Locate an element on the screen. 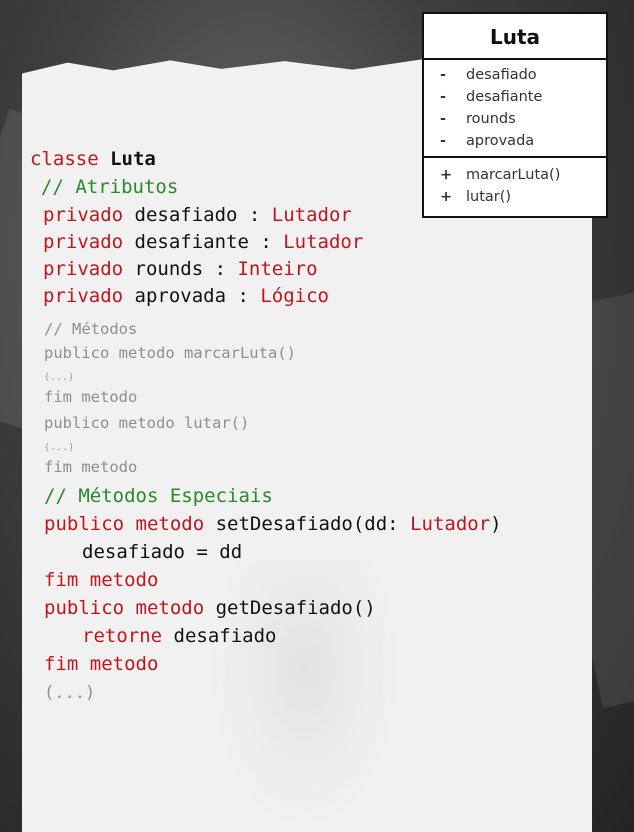 This screenshot has width=634, height=832. uml-attributes-section: - desafiado - desafiante - rounds - aprovada is located at coordinates (515, 109).